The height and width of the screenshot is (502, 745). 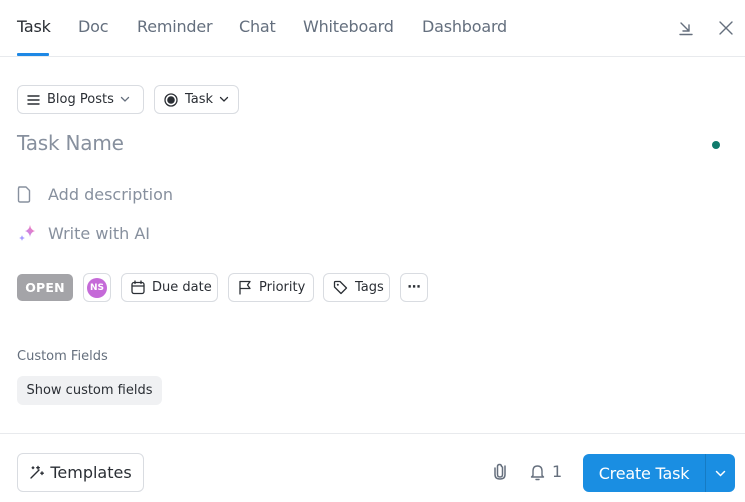 I want to click on due-date-label: Due date, so click(x=182, y=287).